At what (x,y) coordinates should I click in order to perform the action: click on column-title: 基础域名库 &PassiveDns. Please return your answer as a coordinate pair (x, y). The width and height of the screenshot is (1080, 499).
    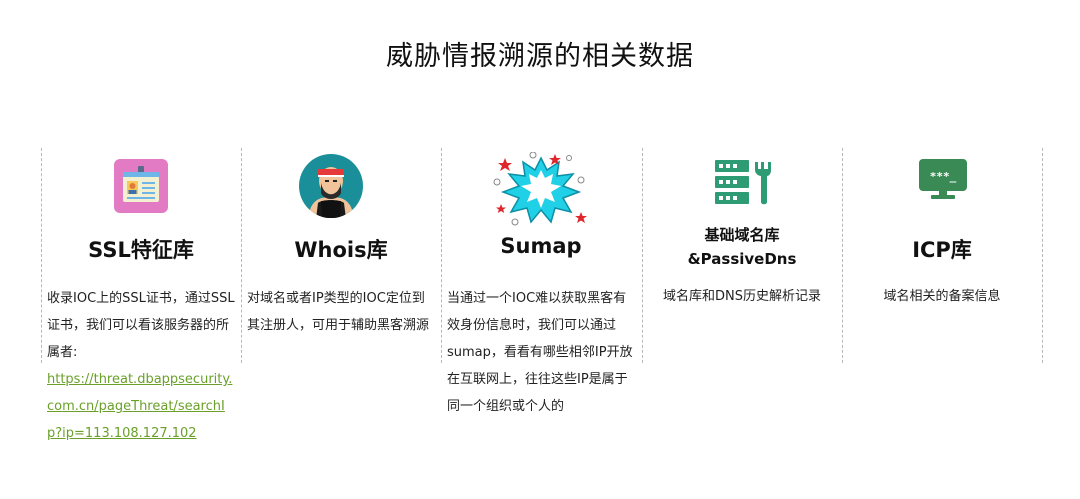
    Looking at the image, I should click on (742, 247).